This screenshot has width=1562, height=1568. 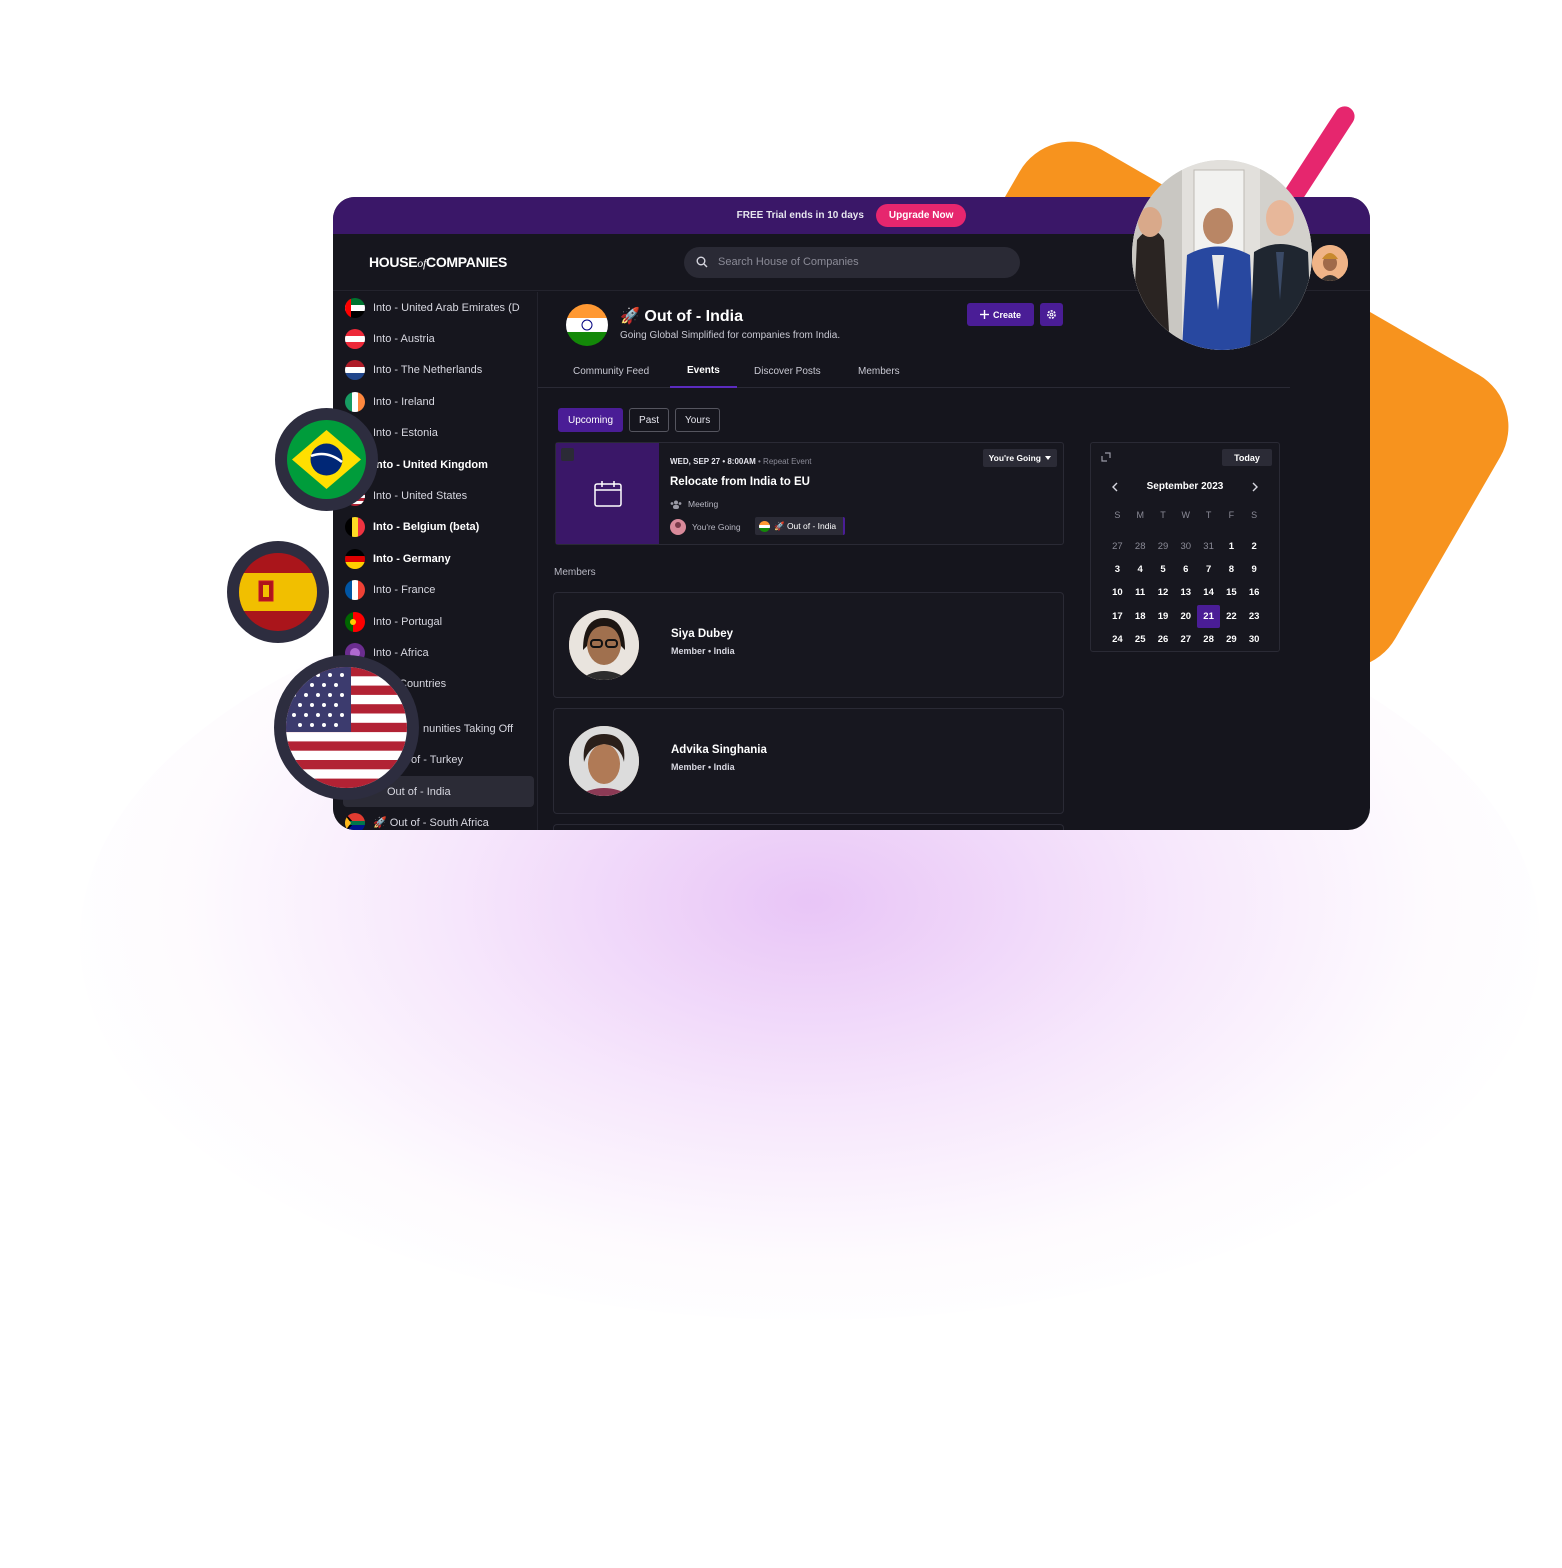 I want to click on sidebar-item-label: of - Turkey, so click(x=437, y=760).